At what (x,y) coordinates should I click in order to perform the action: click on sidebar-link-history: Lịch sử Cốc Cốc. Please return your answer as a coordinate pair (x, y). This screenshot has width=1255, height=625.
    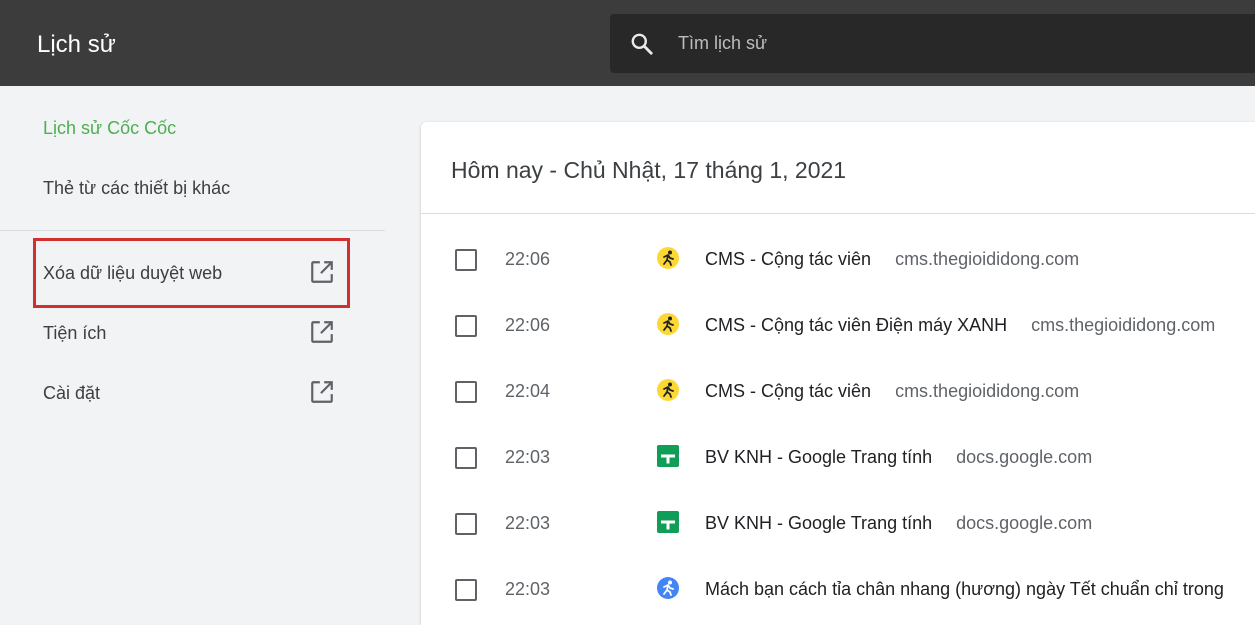
    Looking at the image, I should click on (109, 128).